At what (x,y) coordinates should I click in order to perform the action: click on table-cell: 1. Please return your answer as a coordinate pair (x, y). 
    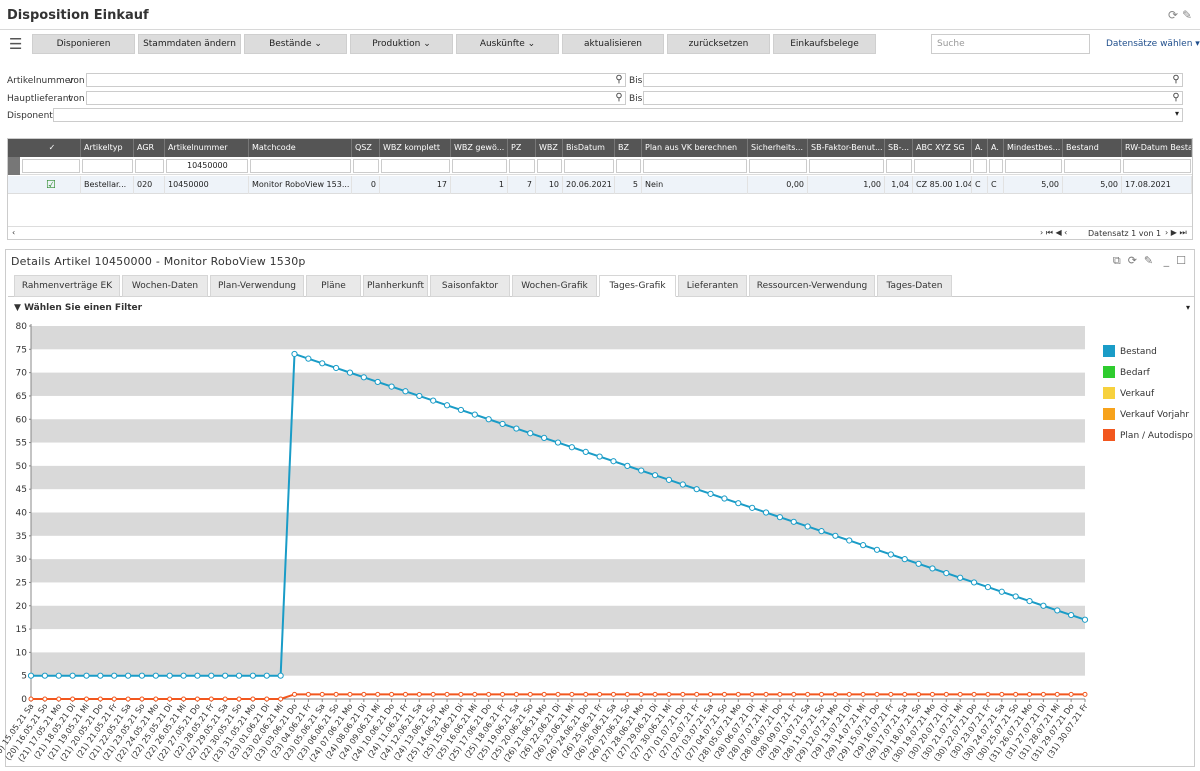
    Looking at the image, I should click on (479, 185).